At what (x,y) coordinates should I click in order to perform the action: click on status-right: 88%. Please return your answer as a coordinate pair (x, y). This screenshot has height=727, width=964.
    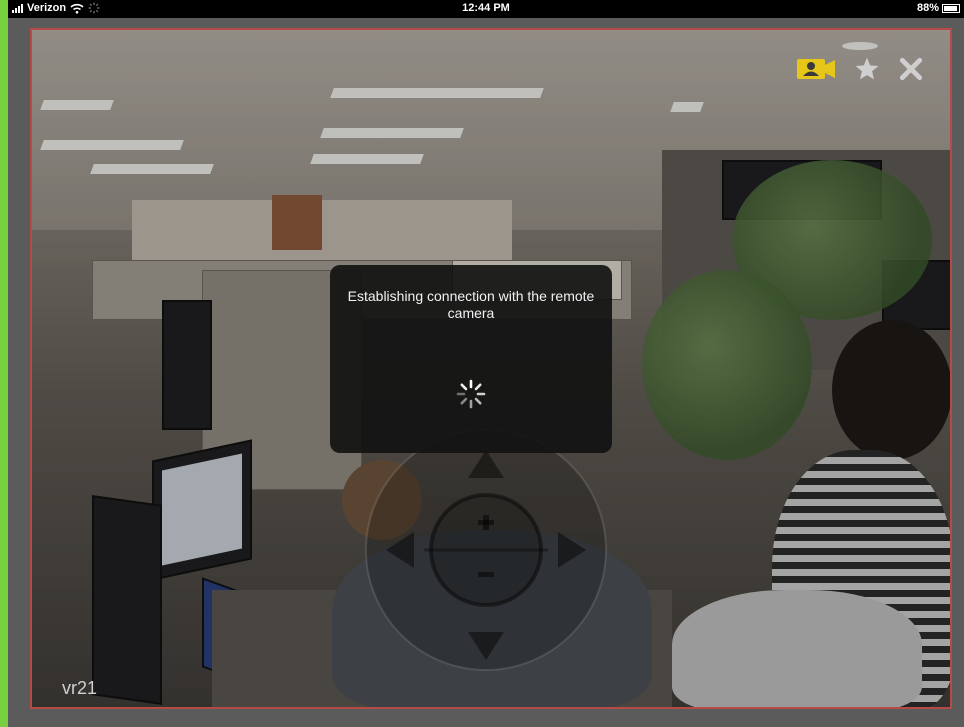
    Looking at the image, I should click on (938, 8).